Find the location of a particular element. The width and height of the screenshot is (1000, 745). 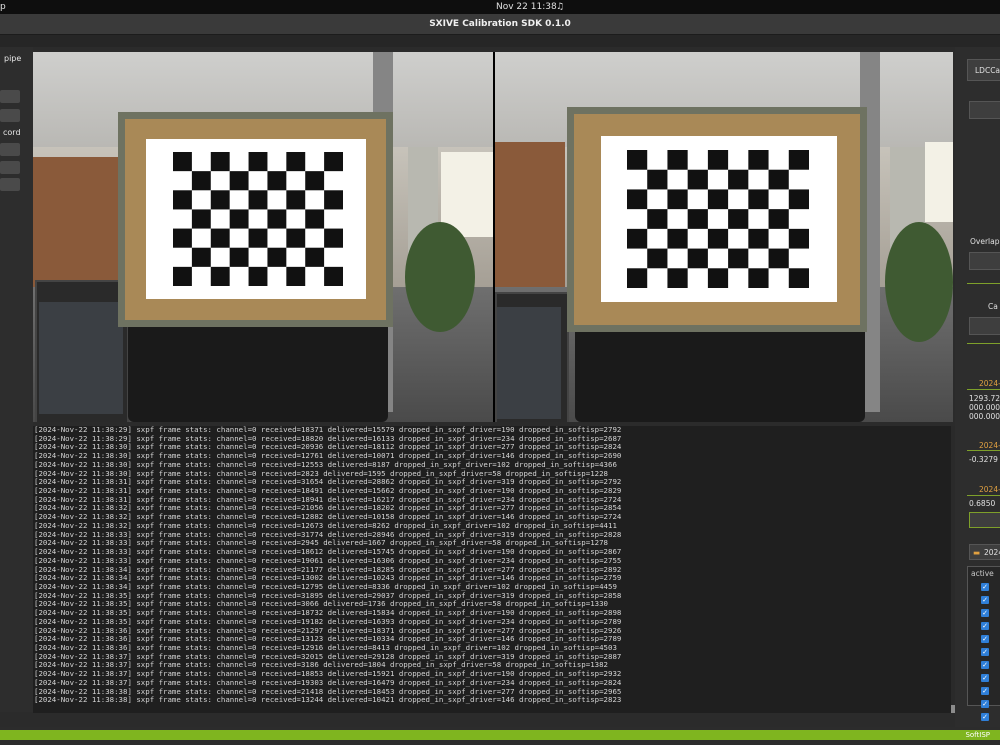

overlap-label: Overlap is located at coordinates (985, 241).